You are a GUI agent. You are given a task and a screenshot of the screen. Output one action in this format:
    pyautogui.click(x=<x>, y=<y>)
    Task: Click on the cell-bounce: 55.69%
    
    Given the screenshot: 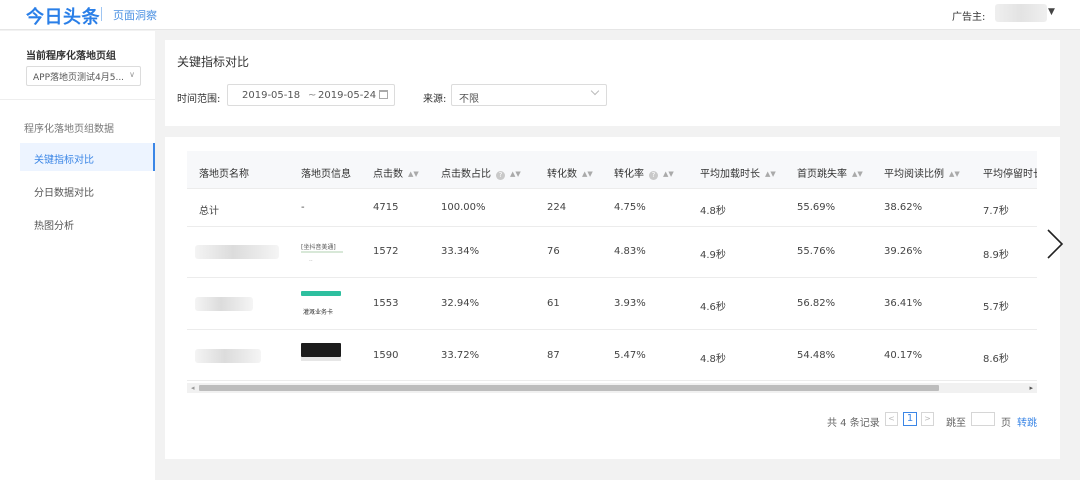 What is the action you would take?
    pyautogui.click(x=816, y=207)
    